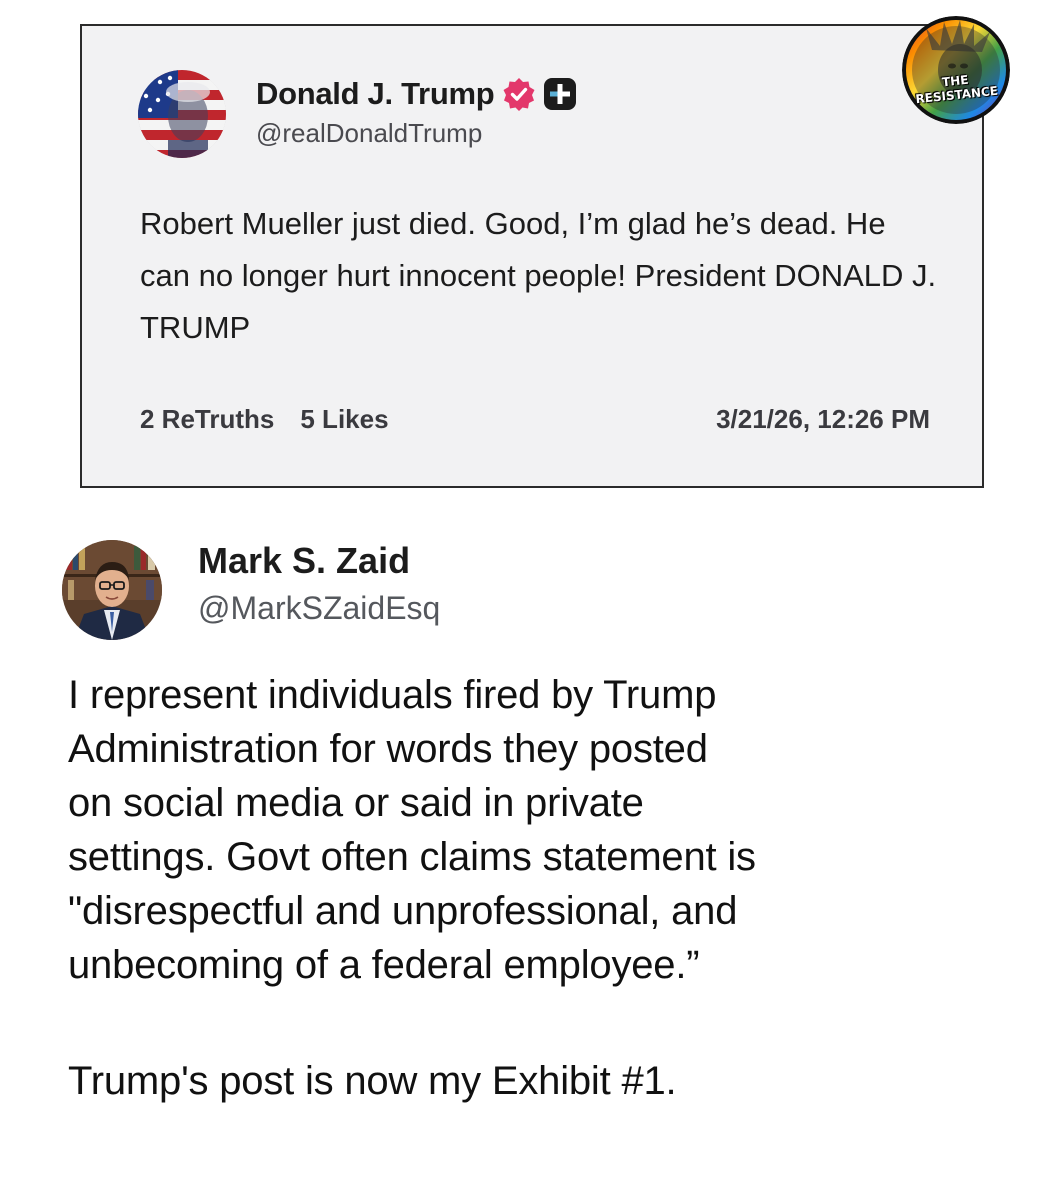 The height and width of the screenshot is (1200, 1039). I want to click on truth-post-stats: 2 ReTruths 5 Likes, so click(264, 419).